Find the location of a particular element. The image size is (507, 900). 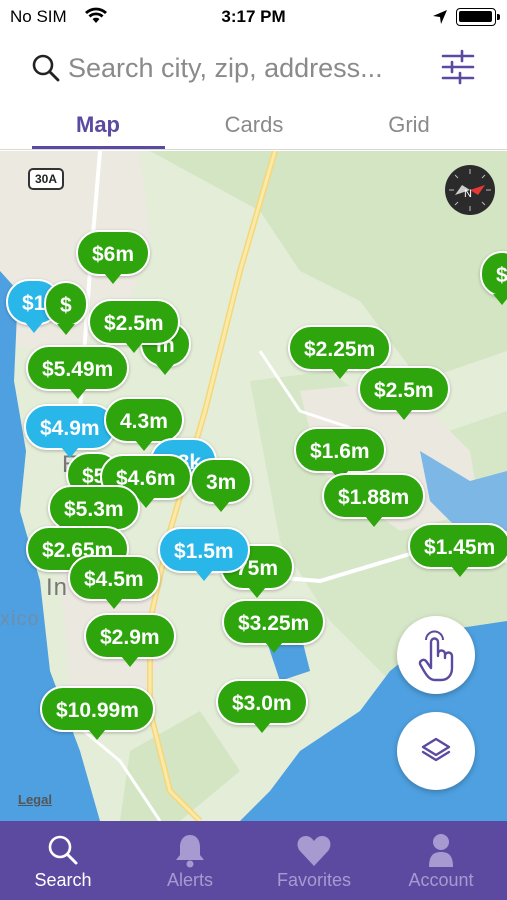

road-shield: 30A is located at coordinates (46, 179).